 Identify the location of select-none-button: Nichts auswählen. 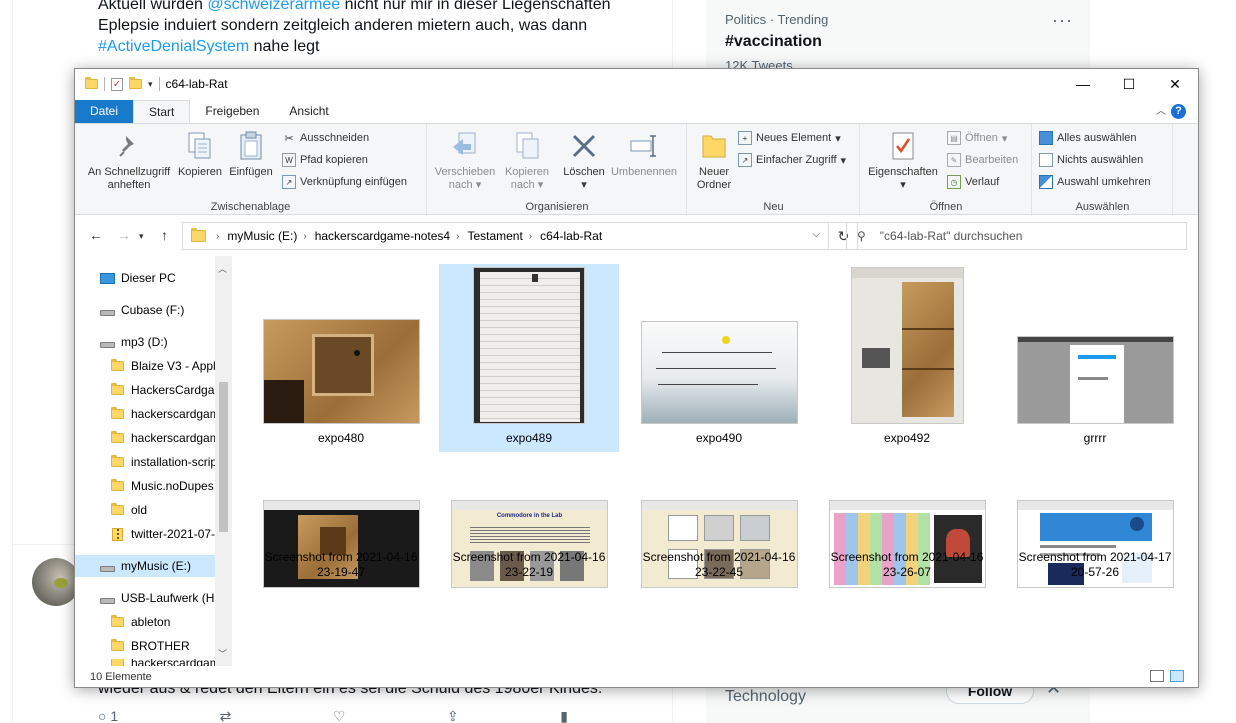
(1091, 160).